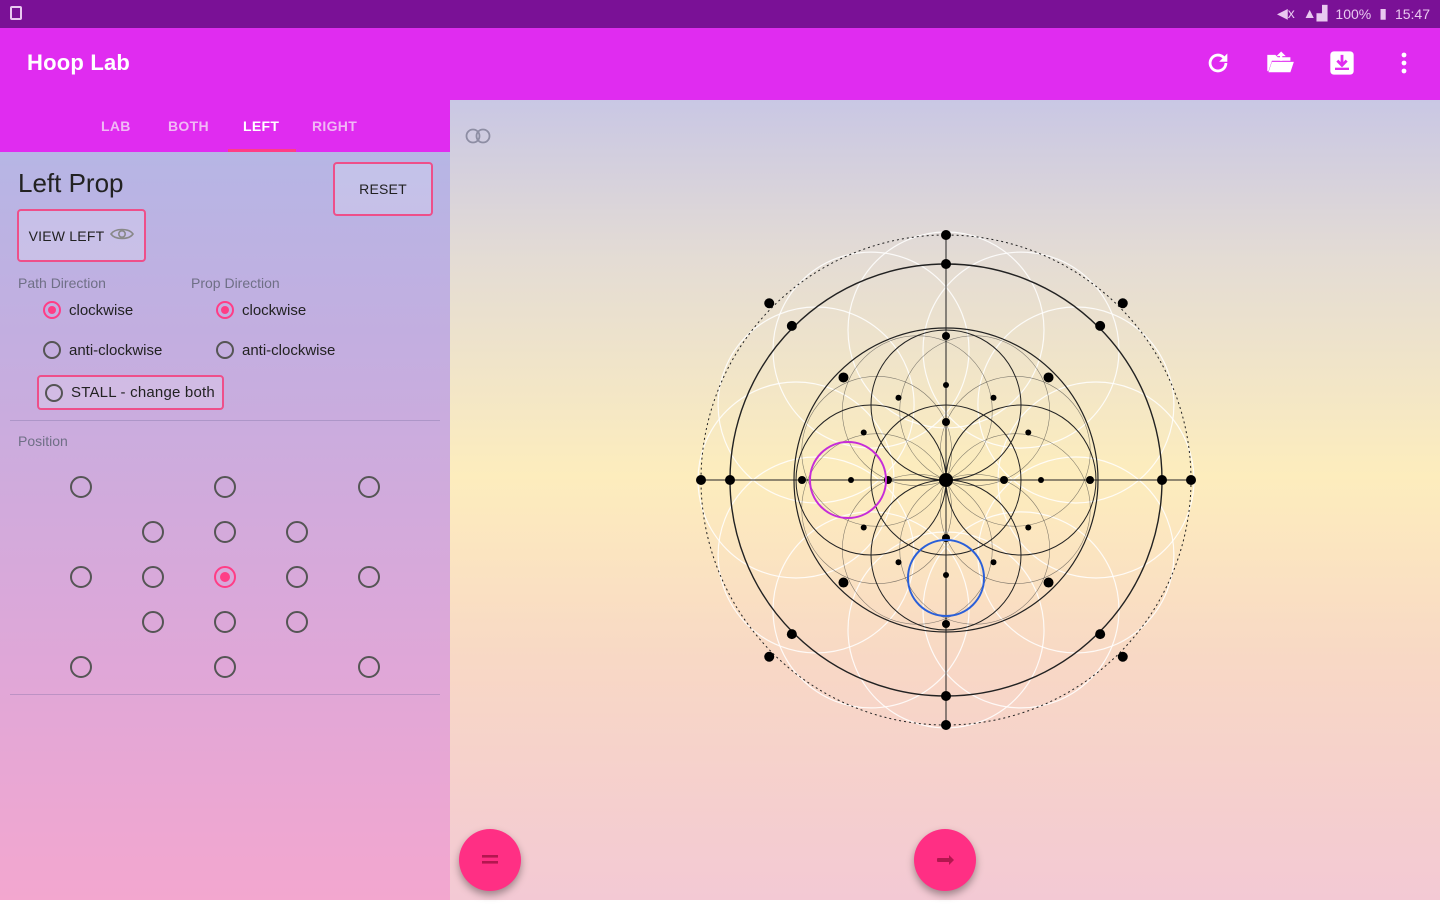 The height and width of the screenshot is (905, 1440). I want to click on path-clockwise-radio, so click(52, 310).